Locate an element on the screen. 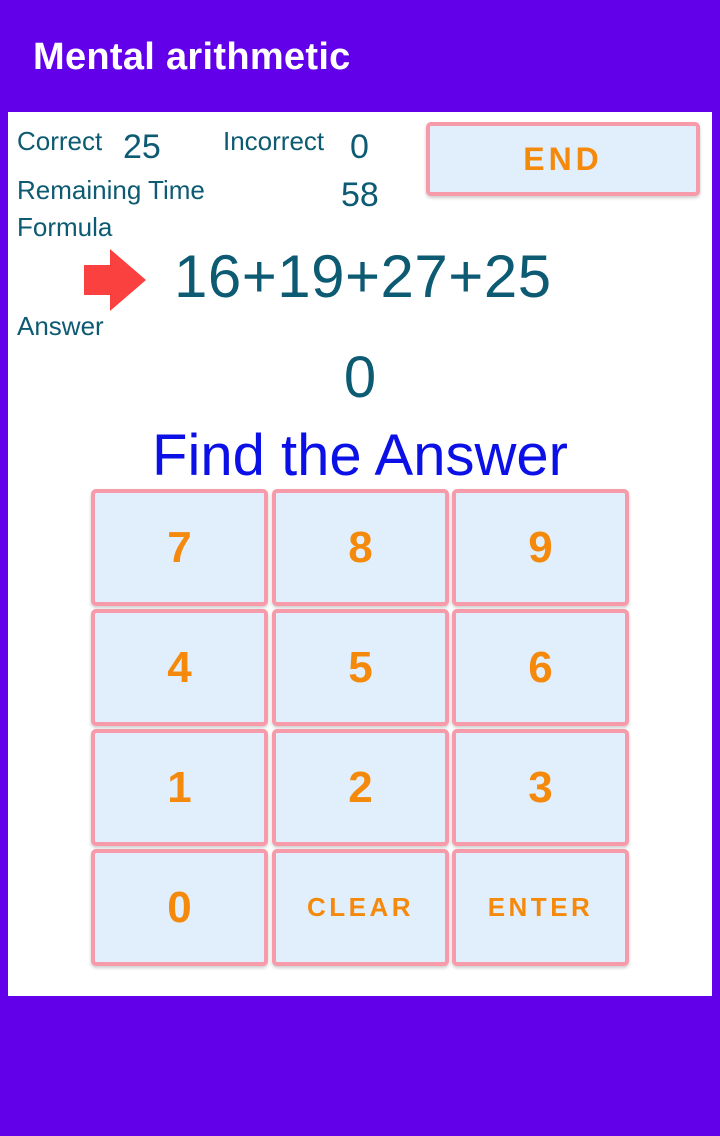  remaining-time-value: 58 is located at coordinates (360, 195).